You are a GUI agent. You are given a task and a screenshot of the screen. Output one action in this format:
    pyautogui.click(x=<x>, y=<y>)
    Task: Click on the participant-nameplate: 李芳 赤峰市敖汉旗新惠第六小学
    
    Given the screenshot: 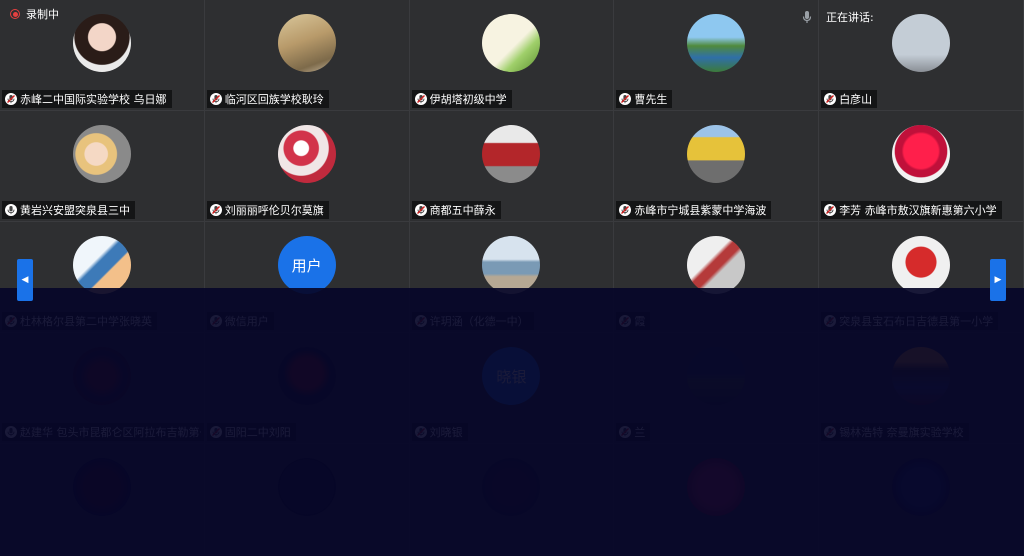 What is the action you would take?
    pyautogui.click(x=911, y=210)
    